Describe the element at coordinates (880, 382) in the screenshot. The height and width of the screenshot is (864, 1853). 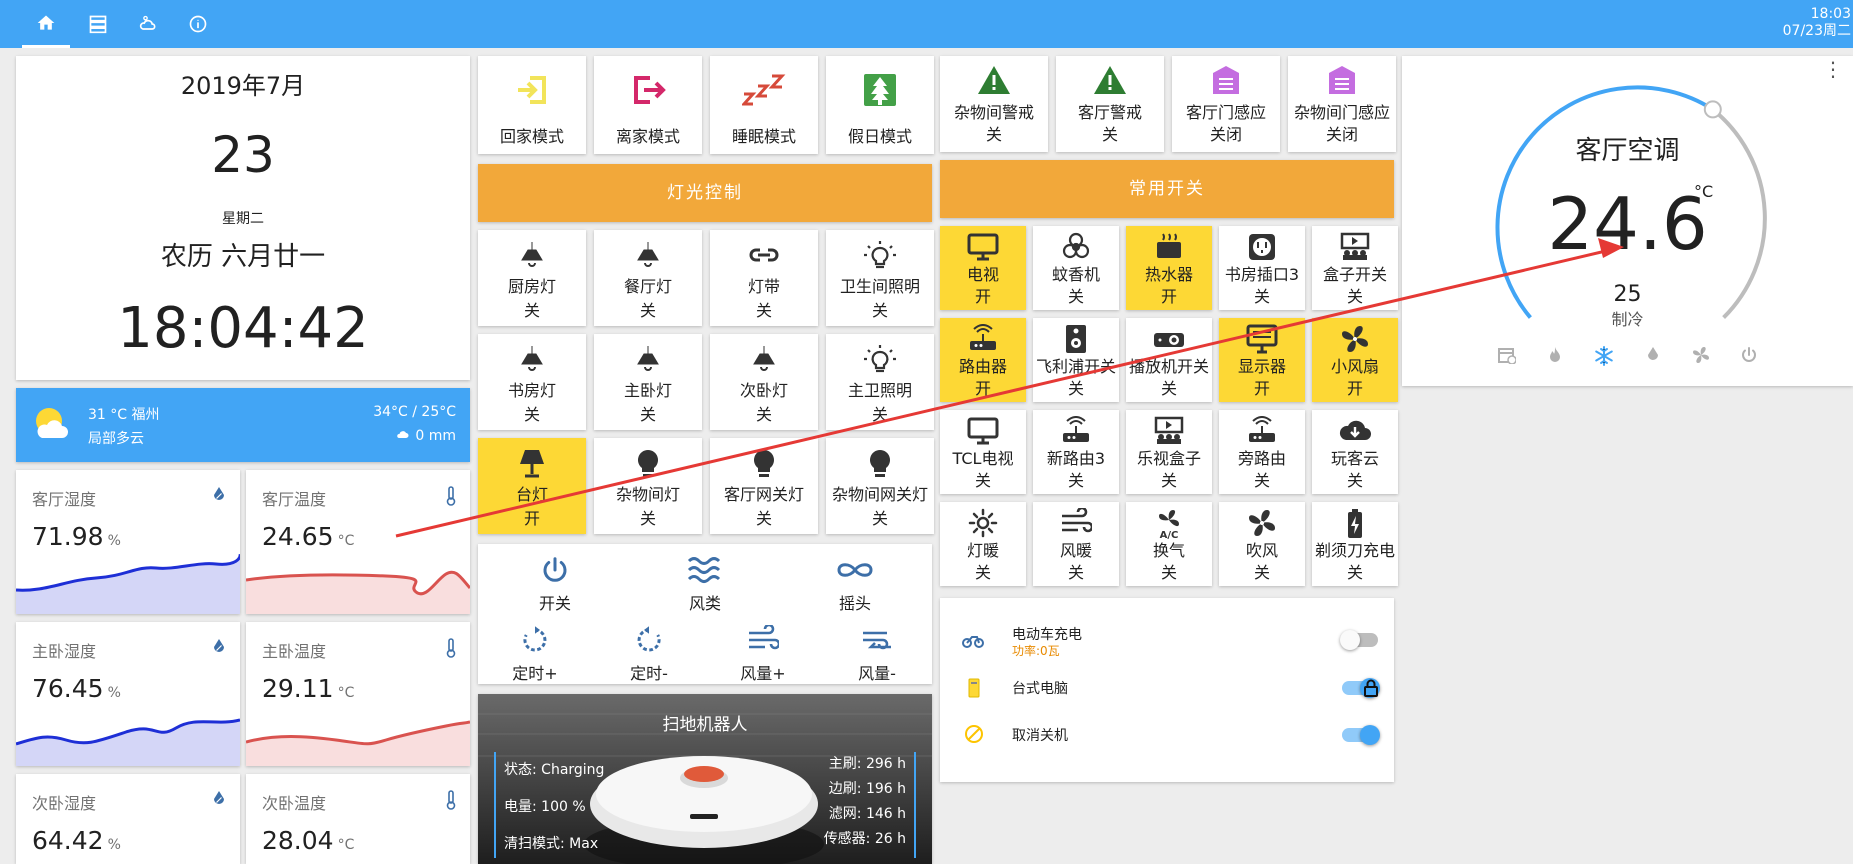
I see `light-tile: 主卫照明关` at that location.